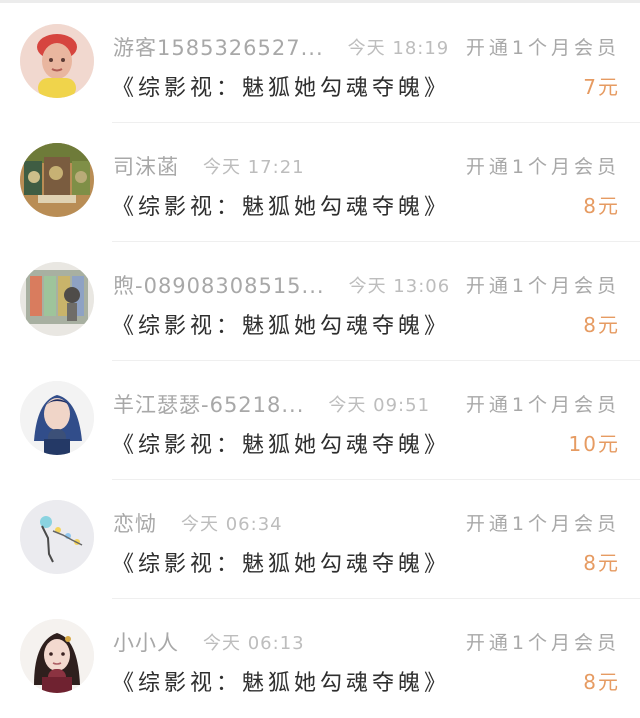 This screenshot has height=718, width=640. What do you see at coordinates (594, 444) in the screenshot?
I see `price: 10元` at bounding box center [594, 444].